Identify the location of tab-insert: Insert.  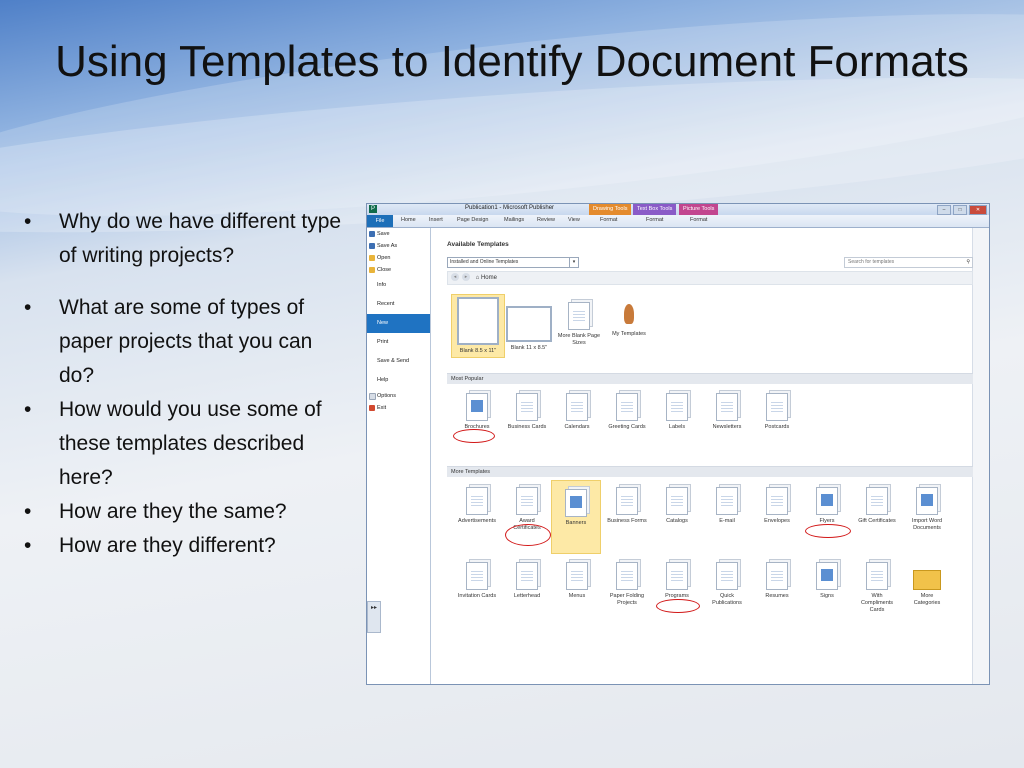
(436, 220).